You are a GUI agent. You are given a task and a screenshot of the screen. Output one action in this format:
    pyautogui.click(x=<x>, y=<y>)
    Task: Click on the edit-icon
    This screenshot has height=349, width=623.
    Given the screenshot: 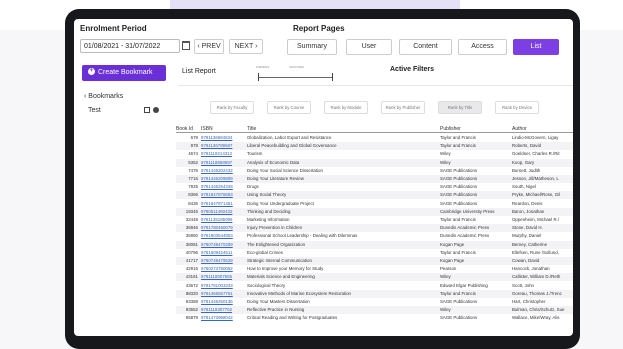 What is the action you would take?
    pyautogui.click(x=147, y=110)
    